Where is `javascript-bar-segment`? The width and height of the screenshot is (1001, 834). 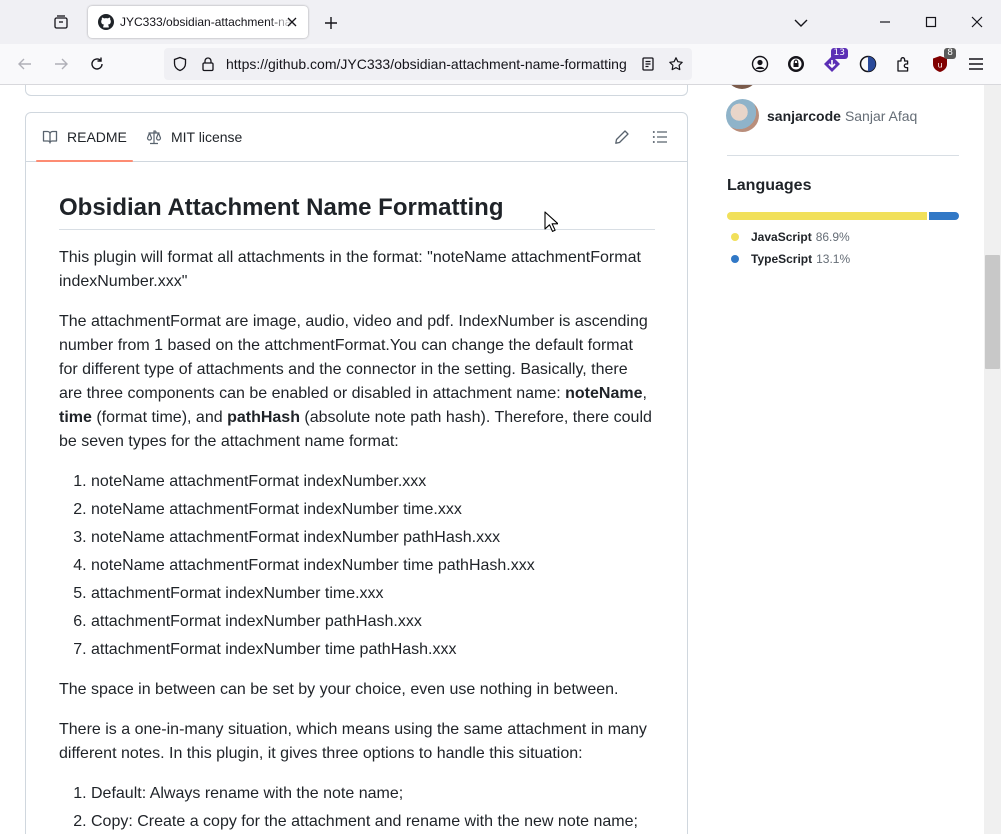 javascript-bar-segment is located at coordinates (827, 216).